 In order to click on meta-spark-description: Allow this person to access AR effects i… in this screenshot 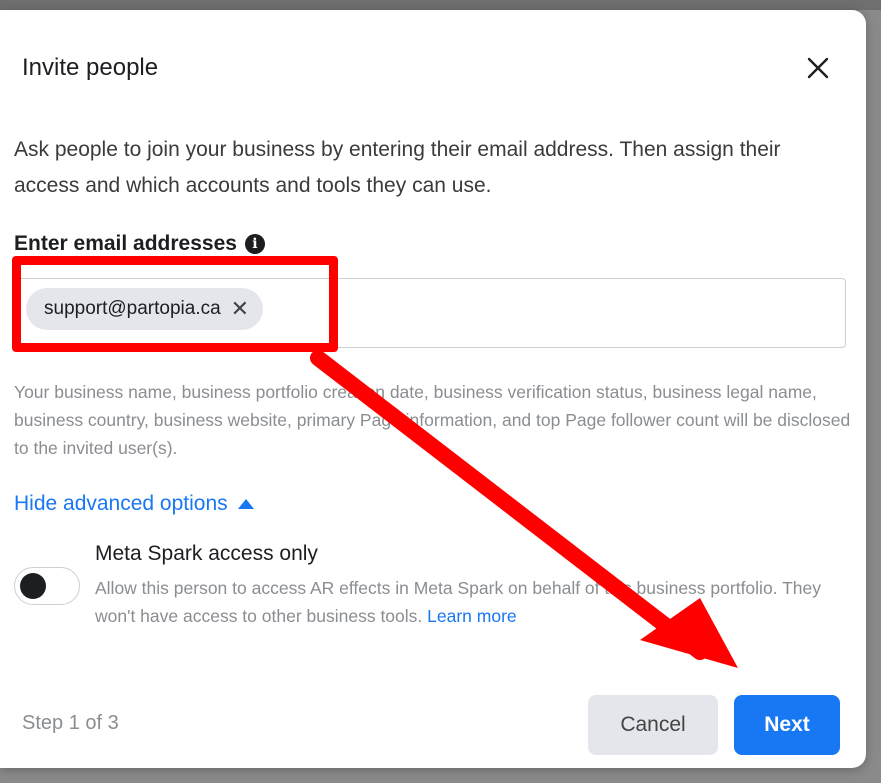, I will do `click(470, 602)`.